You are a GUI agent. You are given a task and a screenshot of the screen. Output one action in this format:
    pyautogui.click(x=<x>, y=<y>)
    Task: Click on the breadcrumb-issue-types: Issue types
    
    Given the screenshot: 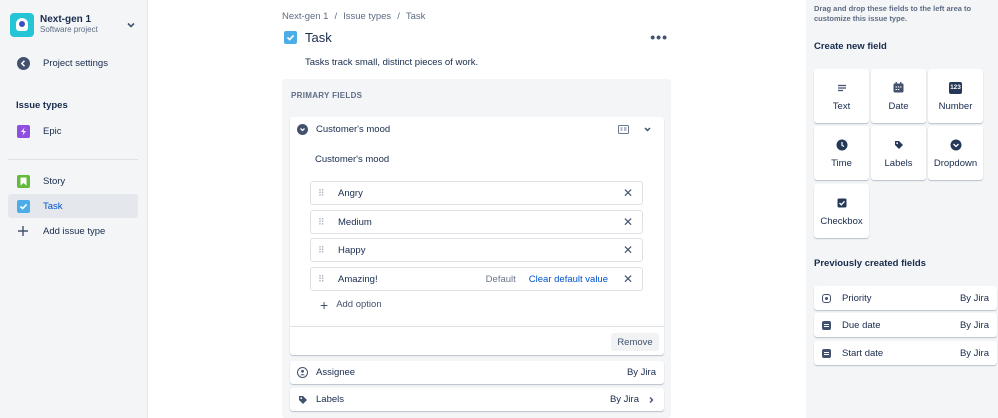 What is the action you would take?
    pyautogui.click(x=367, y=16)
    